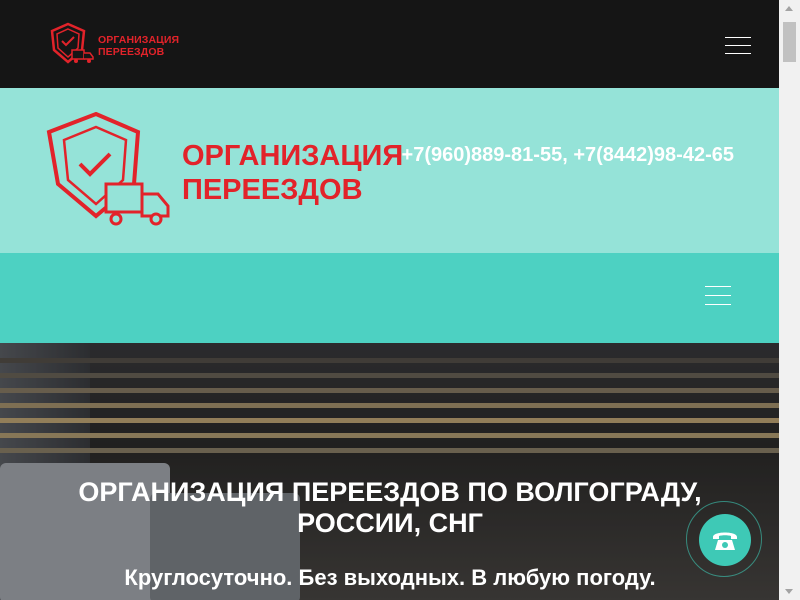  What do you see at coordinates (789, 42) in the screenshot?
I see `scrollbar-thumb` at bounding box center [789, 42].